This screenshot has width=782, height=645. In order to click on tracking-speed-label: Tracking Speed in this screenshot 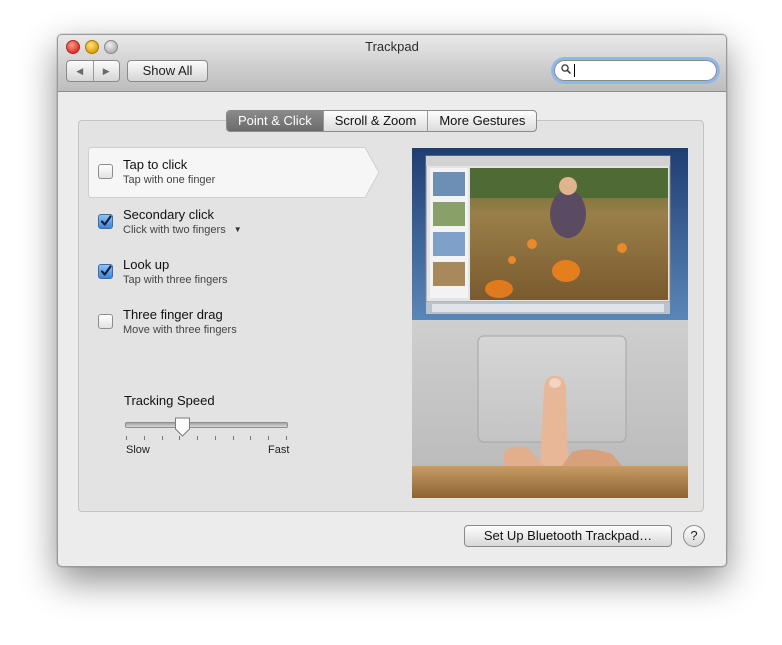, I will do `click(169, 400)`.